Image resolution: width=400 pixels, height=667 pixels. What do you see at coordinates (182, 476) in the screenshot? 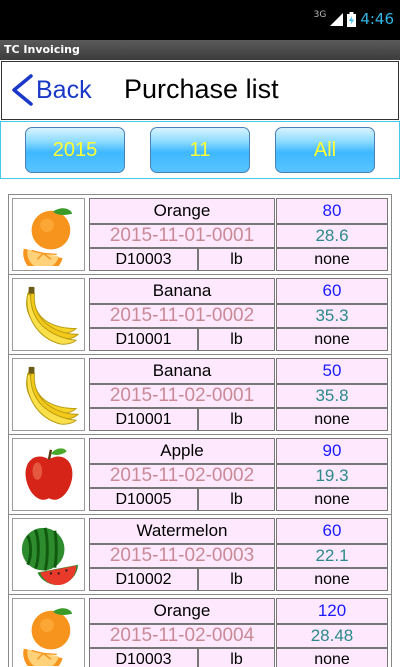
I see `purchase-code: 2015-11-02-0002` at bounding box center [182, 476].